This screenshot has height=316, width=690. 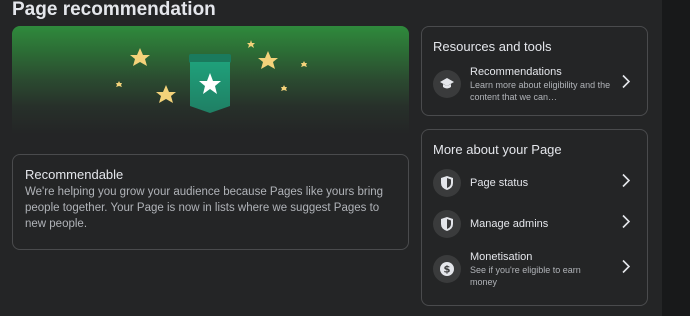 What do you see at coordinates (210, 83) in the screenshot?
I see `recommendation-badge-icon` at bounding box center [210, 83].